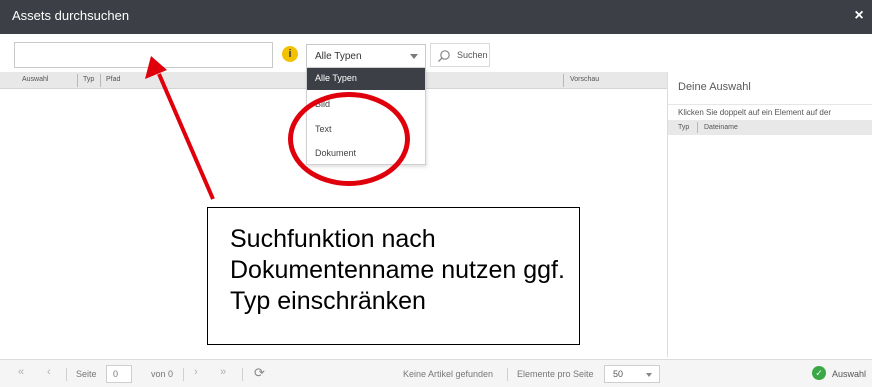  What do you see at coordinates (444, 56) in the screenshot?
I see `search-icon` at bounding box center [444, 56].